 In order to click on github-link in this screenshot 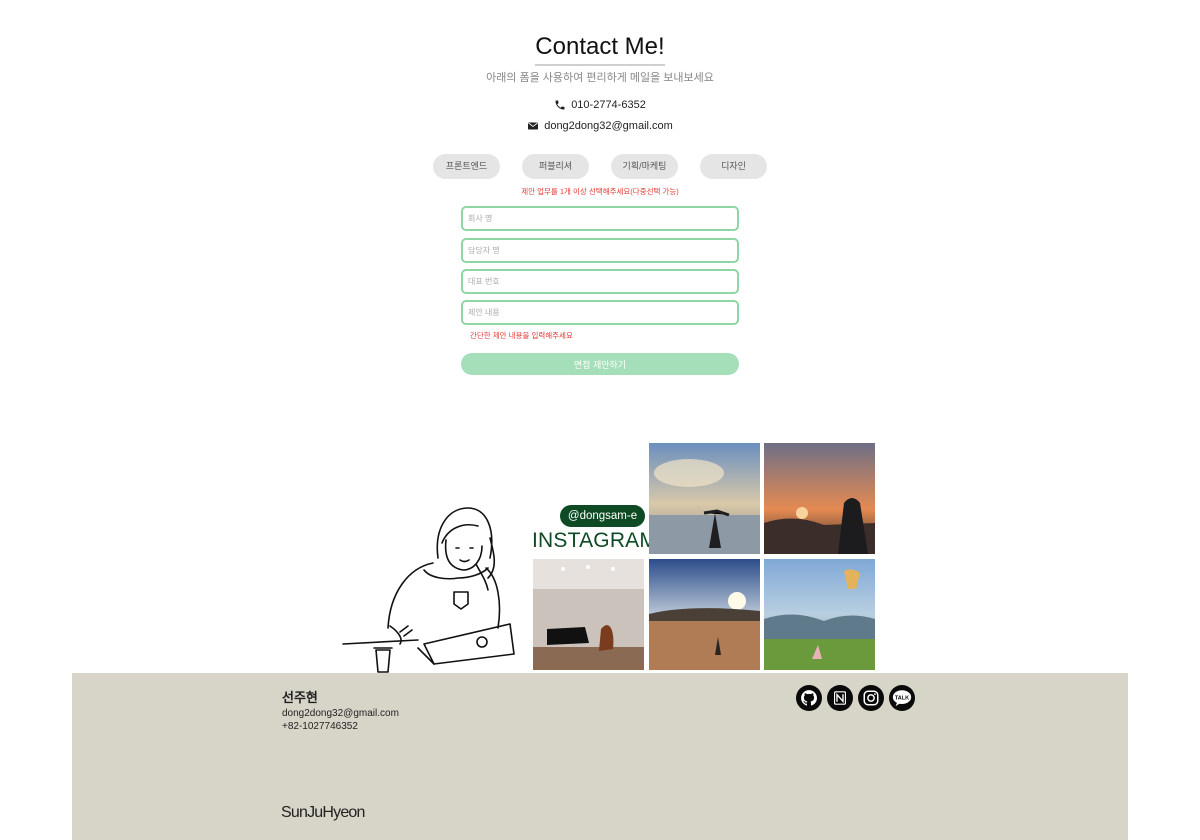, I will do `click(809, 698)`.